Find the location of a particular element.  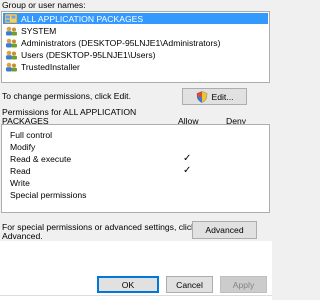

special-permissions-text-line2: Advanced. is located at coordinates (22, 236).